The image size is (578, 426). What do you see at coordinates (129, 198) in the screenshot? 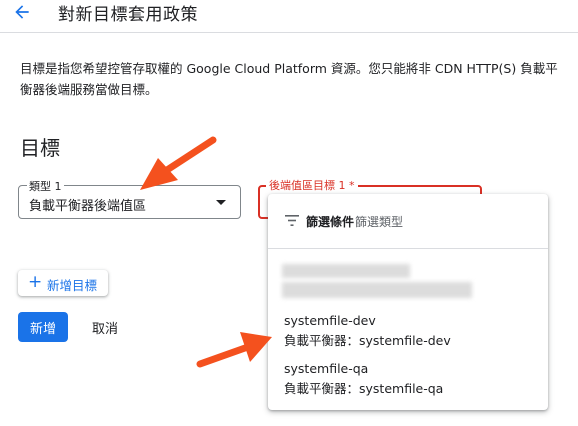
I see `type-select: 類型 1 負載平衡器後端值區` at bounding box center [129, 198].